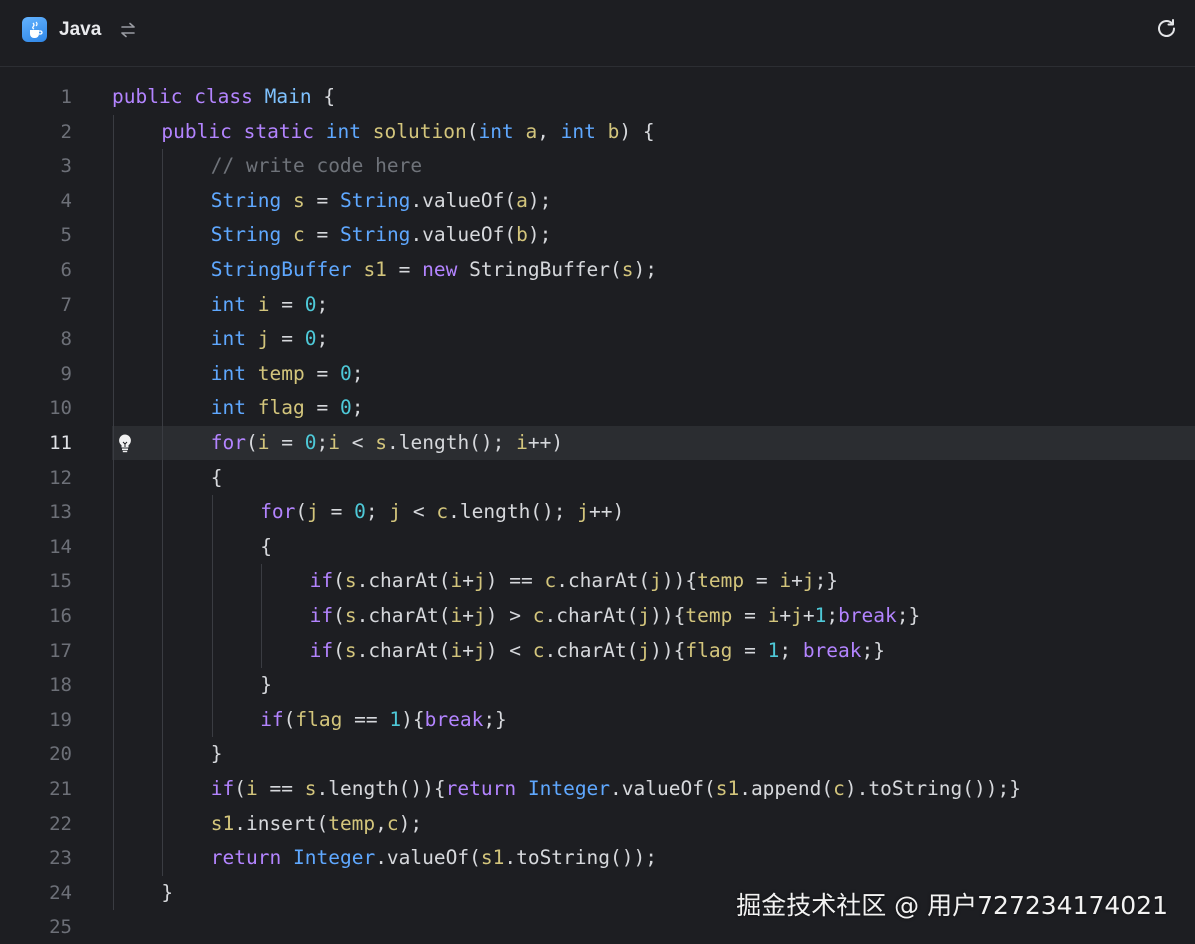 Image resolution: width=1195 pixels, height=944 pixels. I want to click on code-line: String c = String.valueOf(b);, so click(381, 235).